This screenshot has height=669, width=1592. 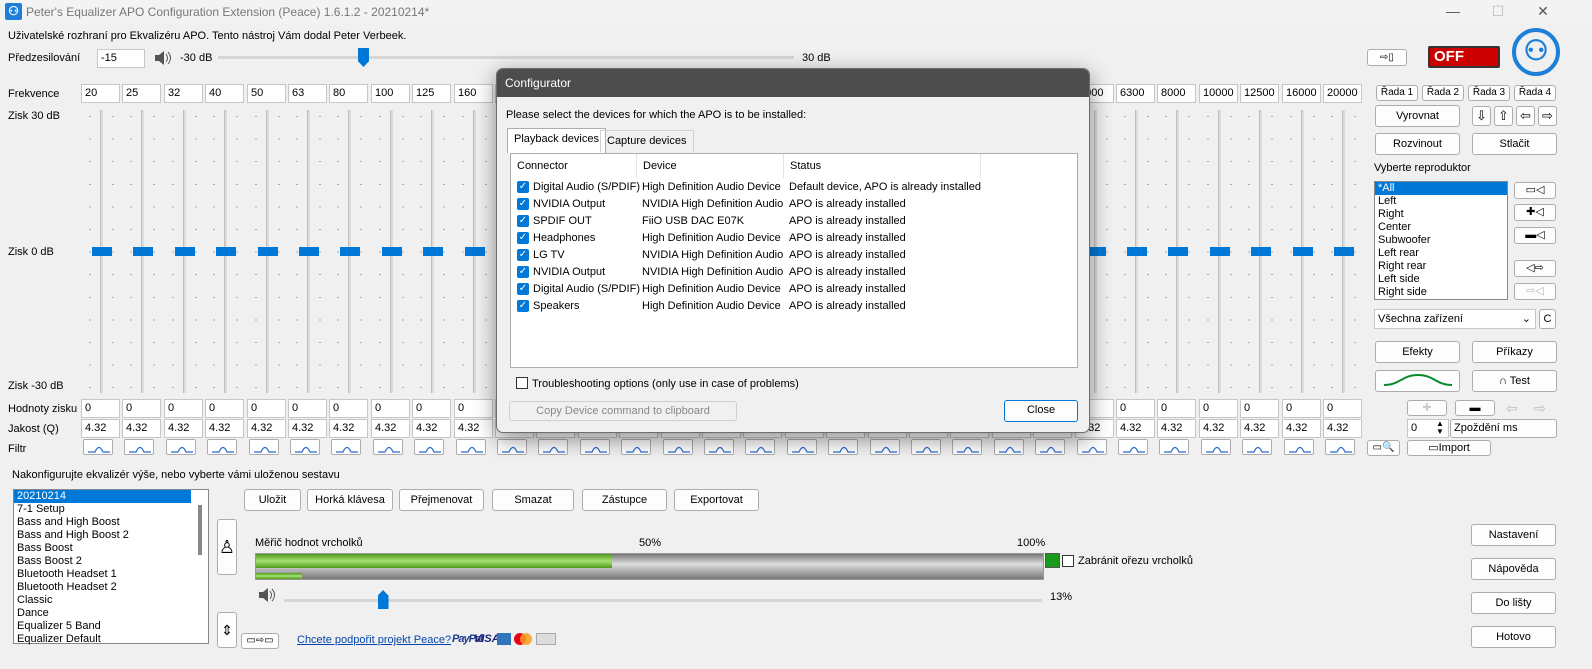 I want to click on column-status: Status, so click(x=882, y=166).